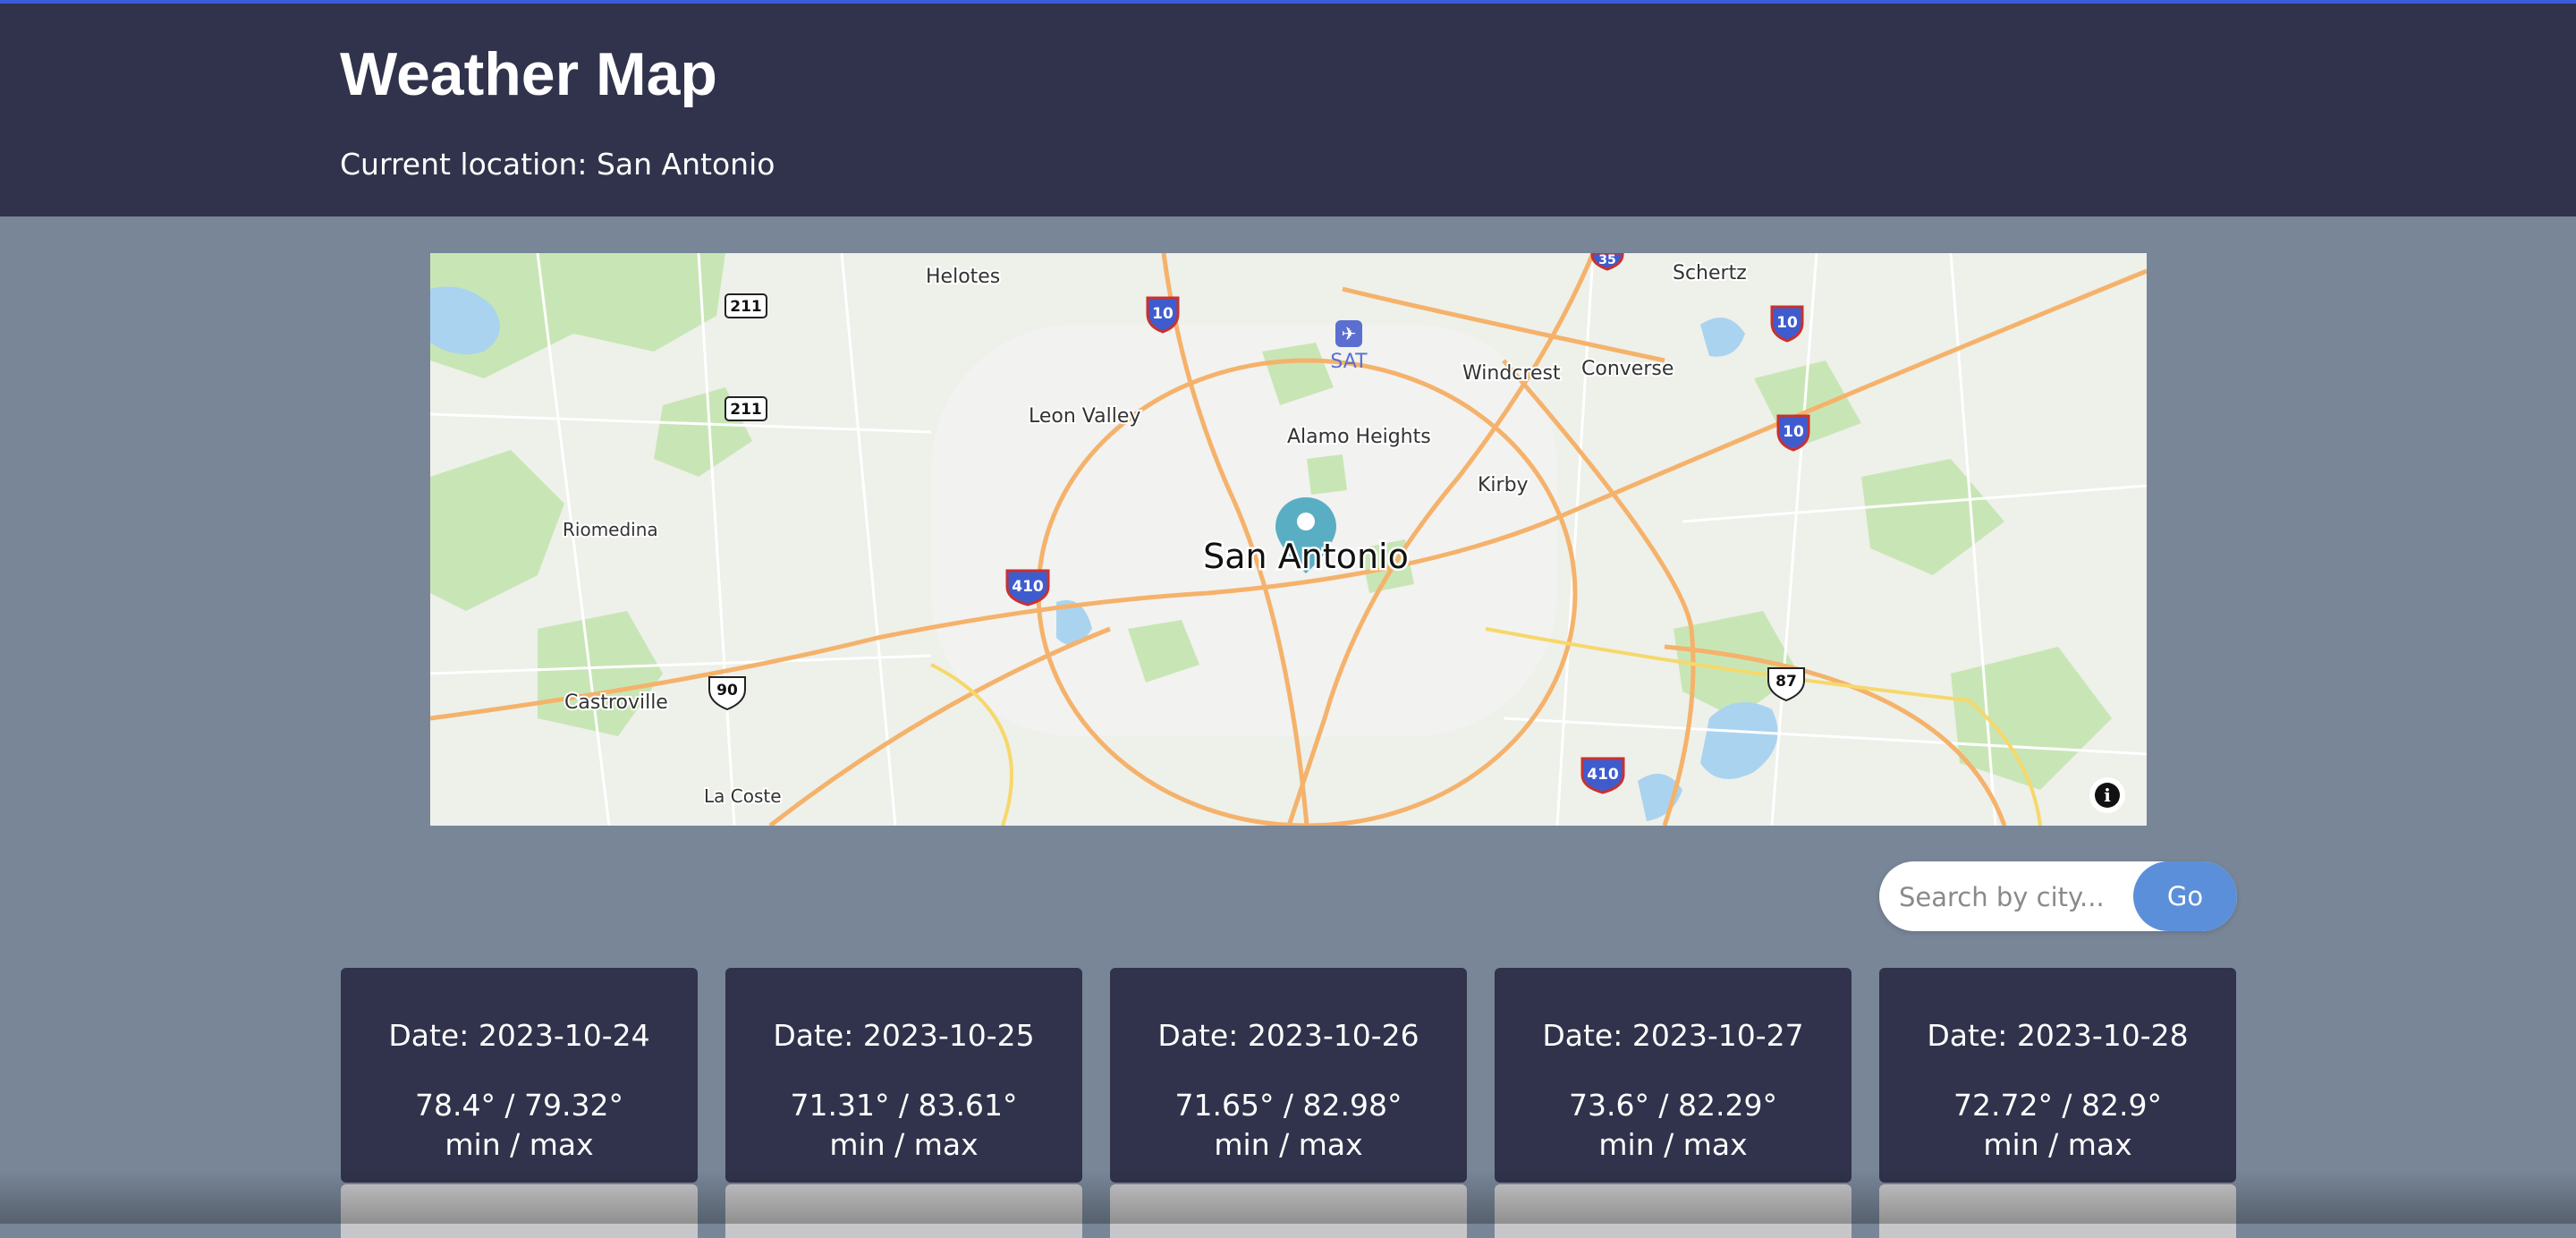 This screenshot has width=2576, height=1238. I want to click on forecast-temps: 78.4° / 79.32°, so click(519, 1105).